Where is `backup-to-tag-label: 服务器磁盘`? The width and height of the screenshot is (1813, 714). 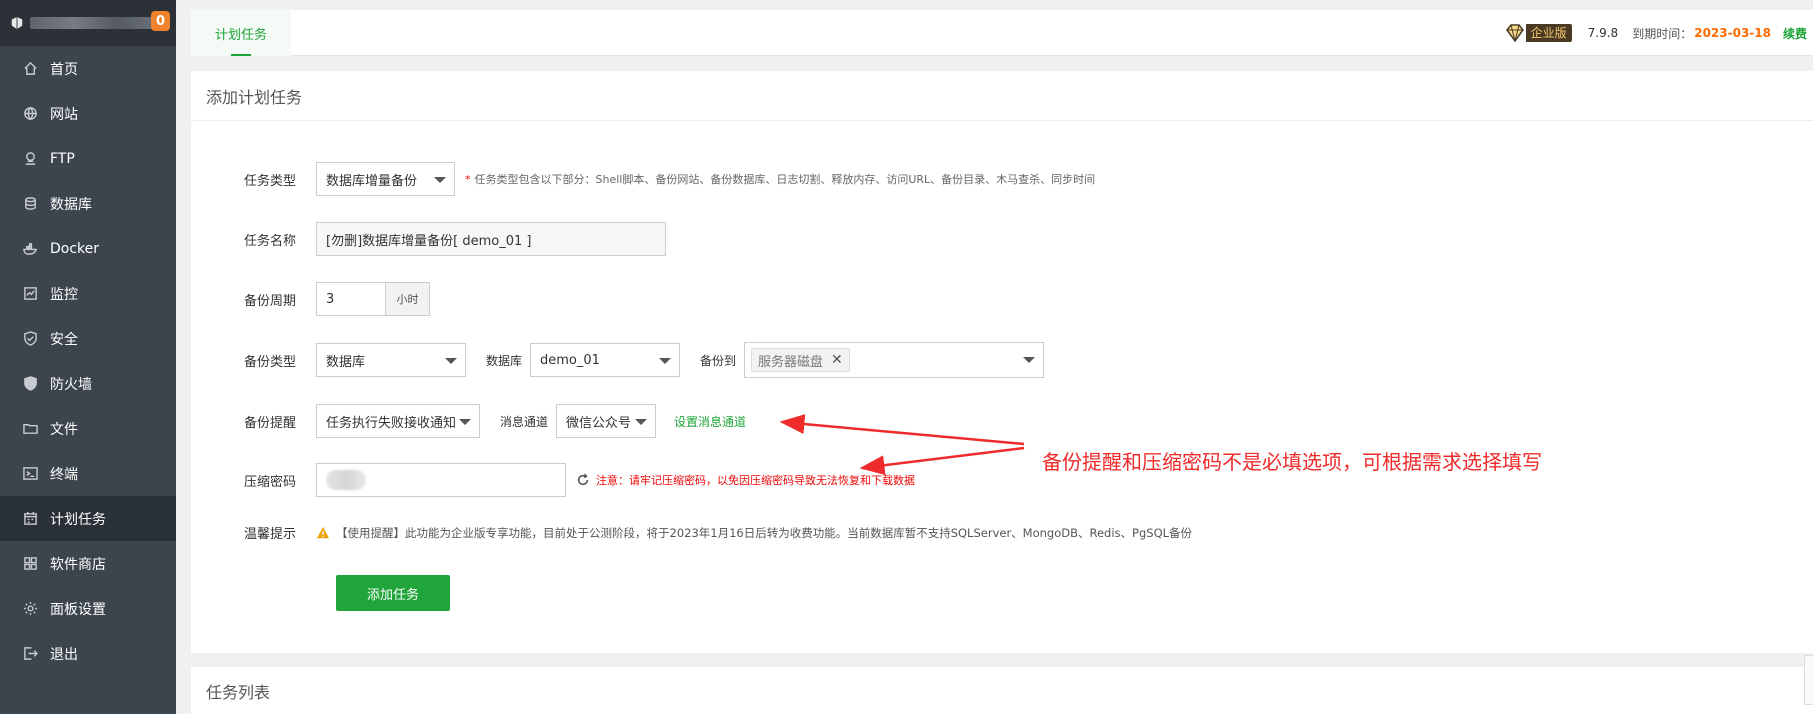 backup-to-tag-label: 服务器磁盘 is located at coordinates (791, 362).